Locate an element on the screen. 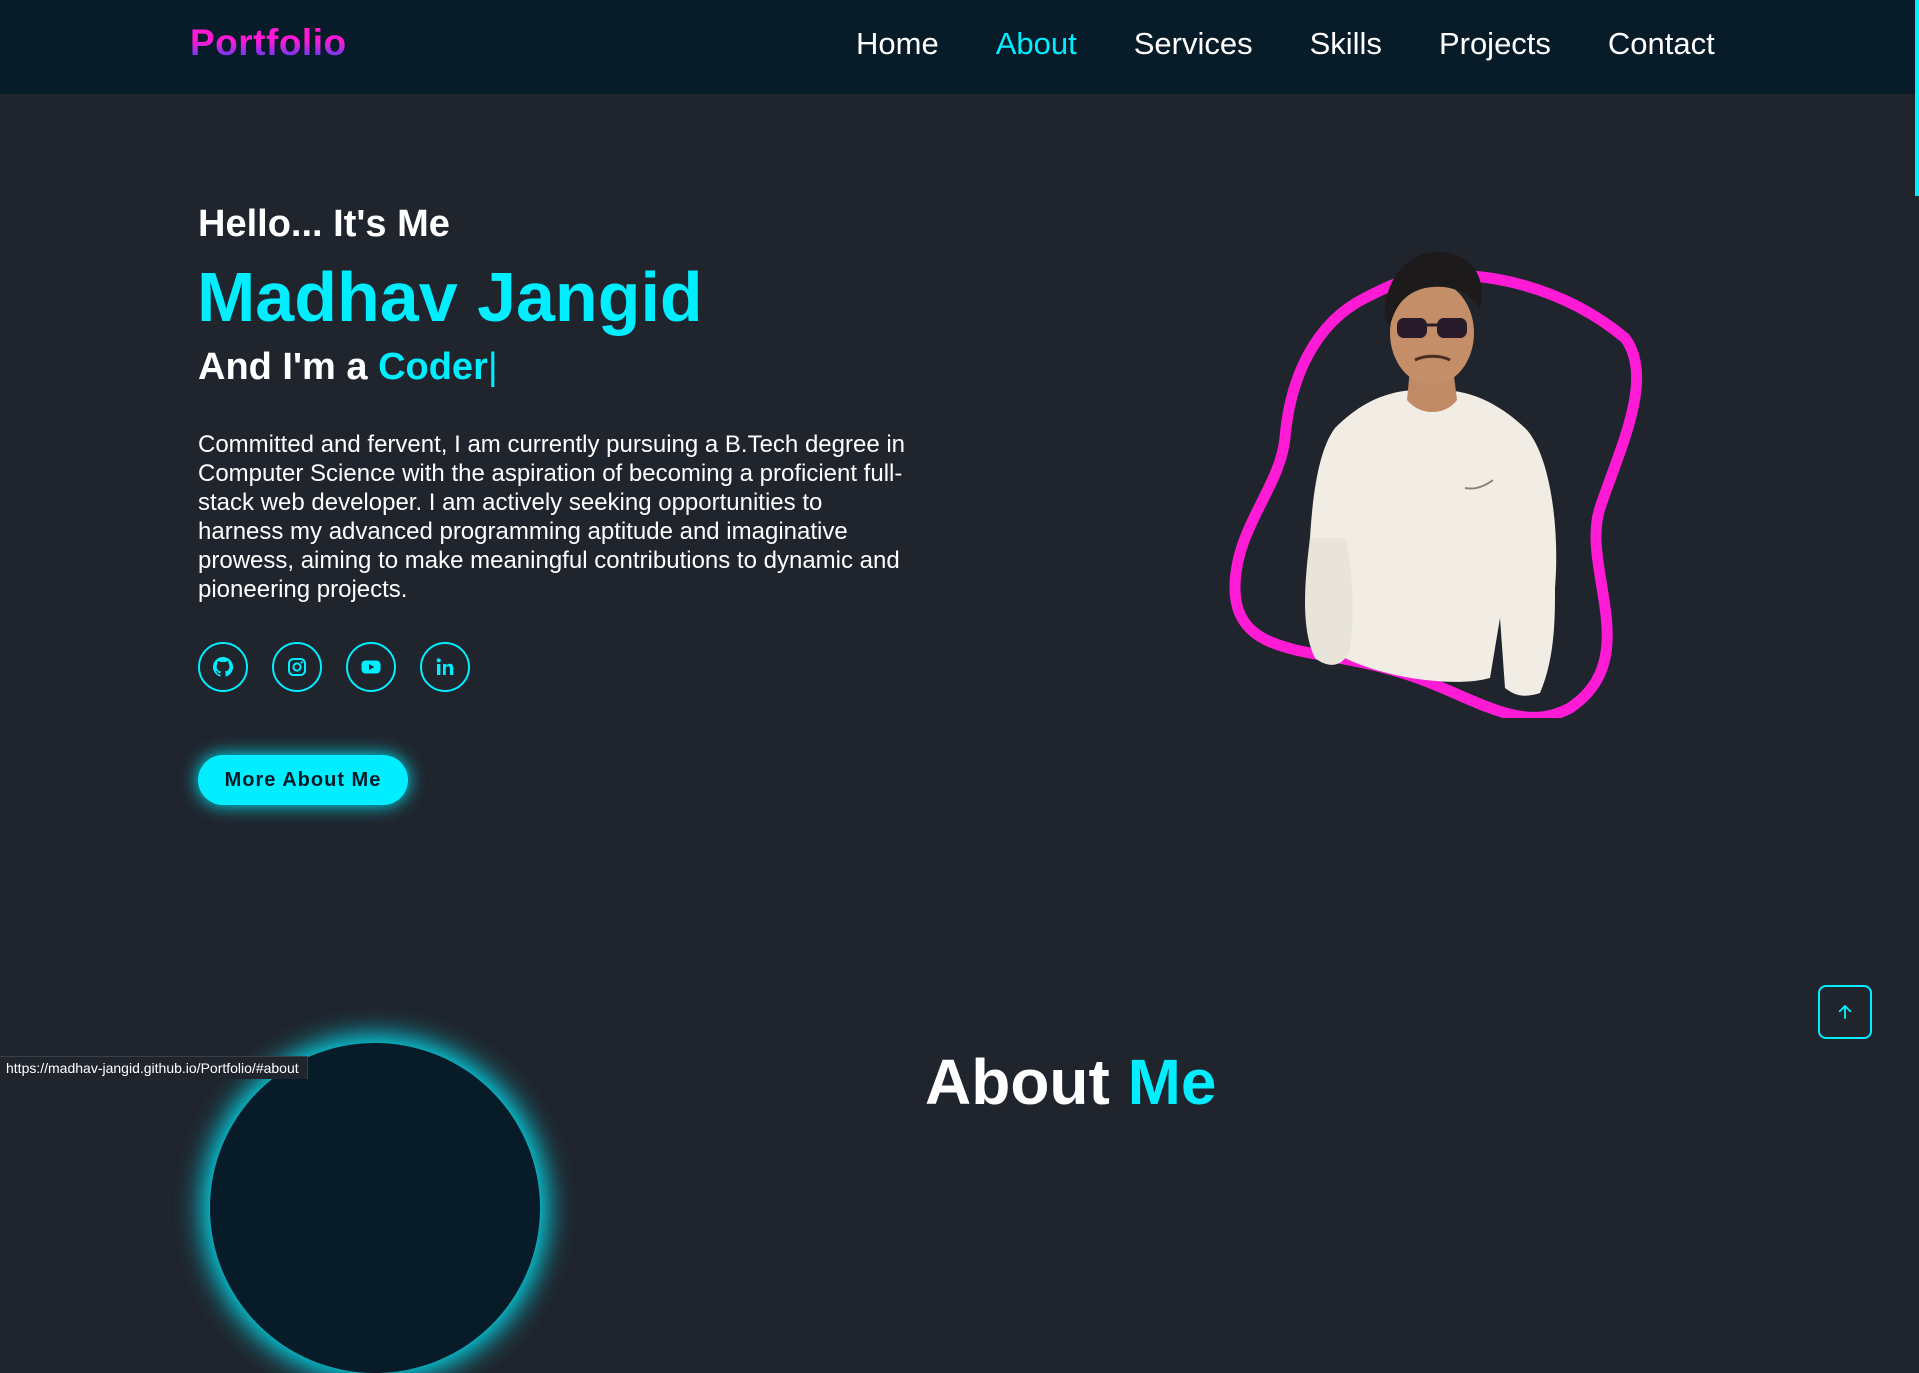 This screenshot has width=1919, height=1373. nav-contact: Contact is located at coordinates (1661, 44).